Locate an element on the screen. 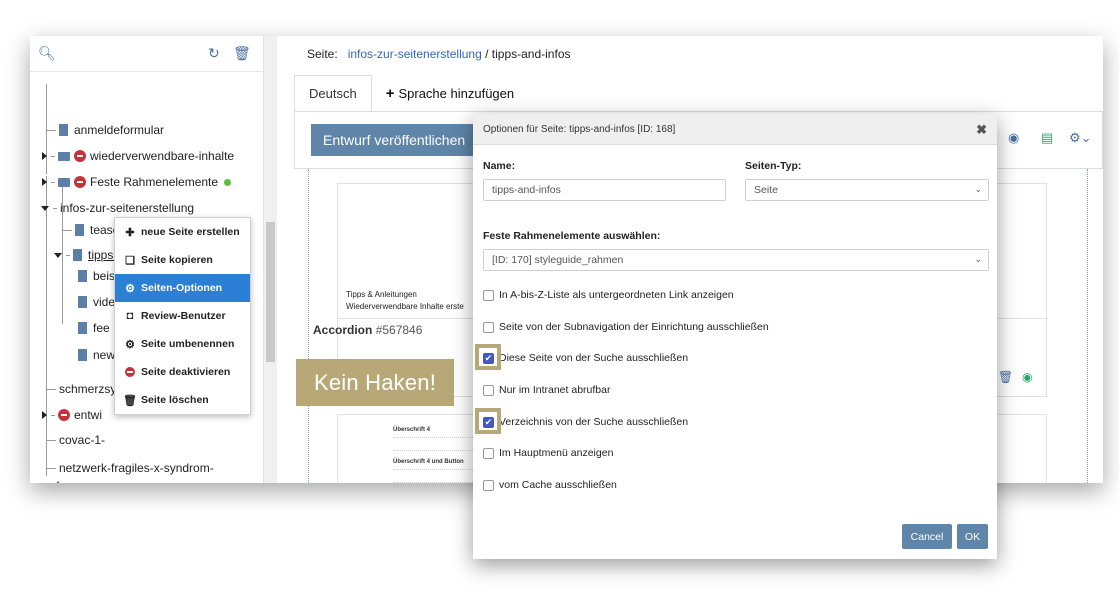 The image size is (1119, 600). tree-item-anmeldeformular: anmeldeformular is located at coordinates (105, 130).